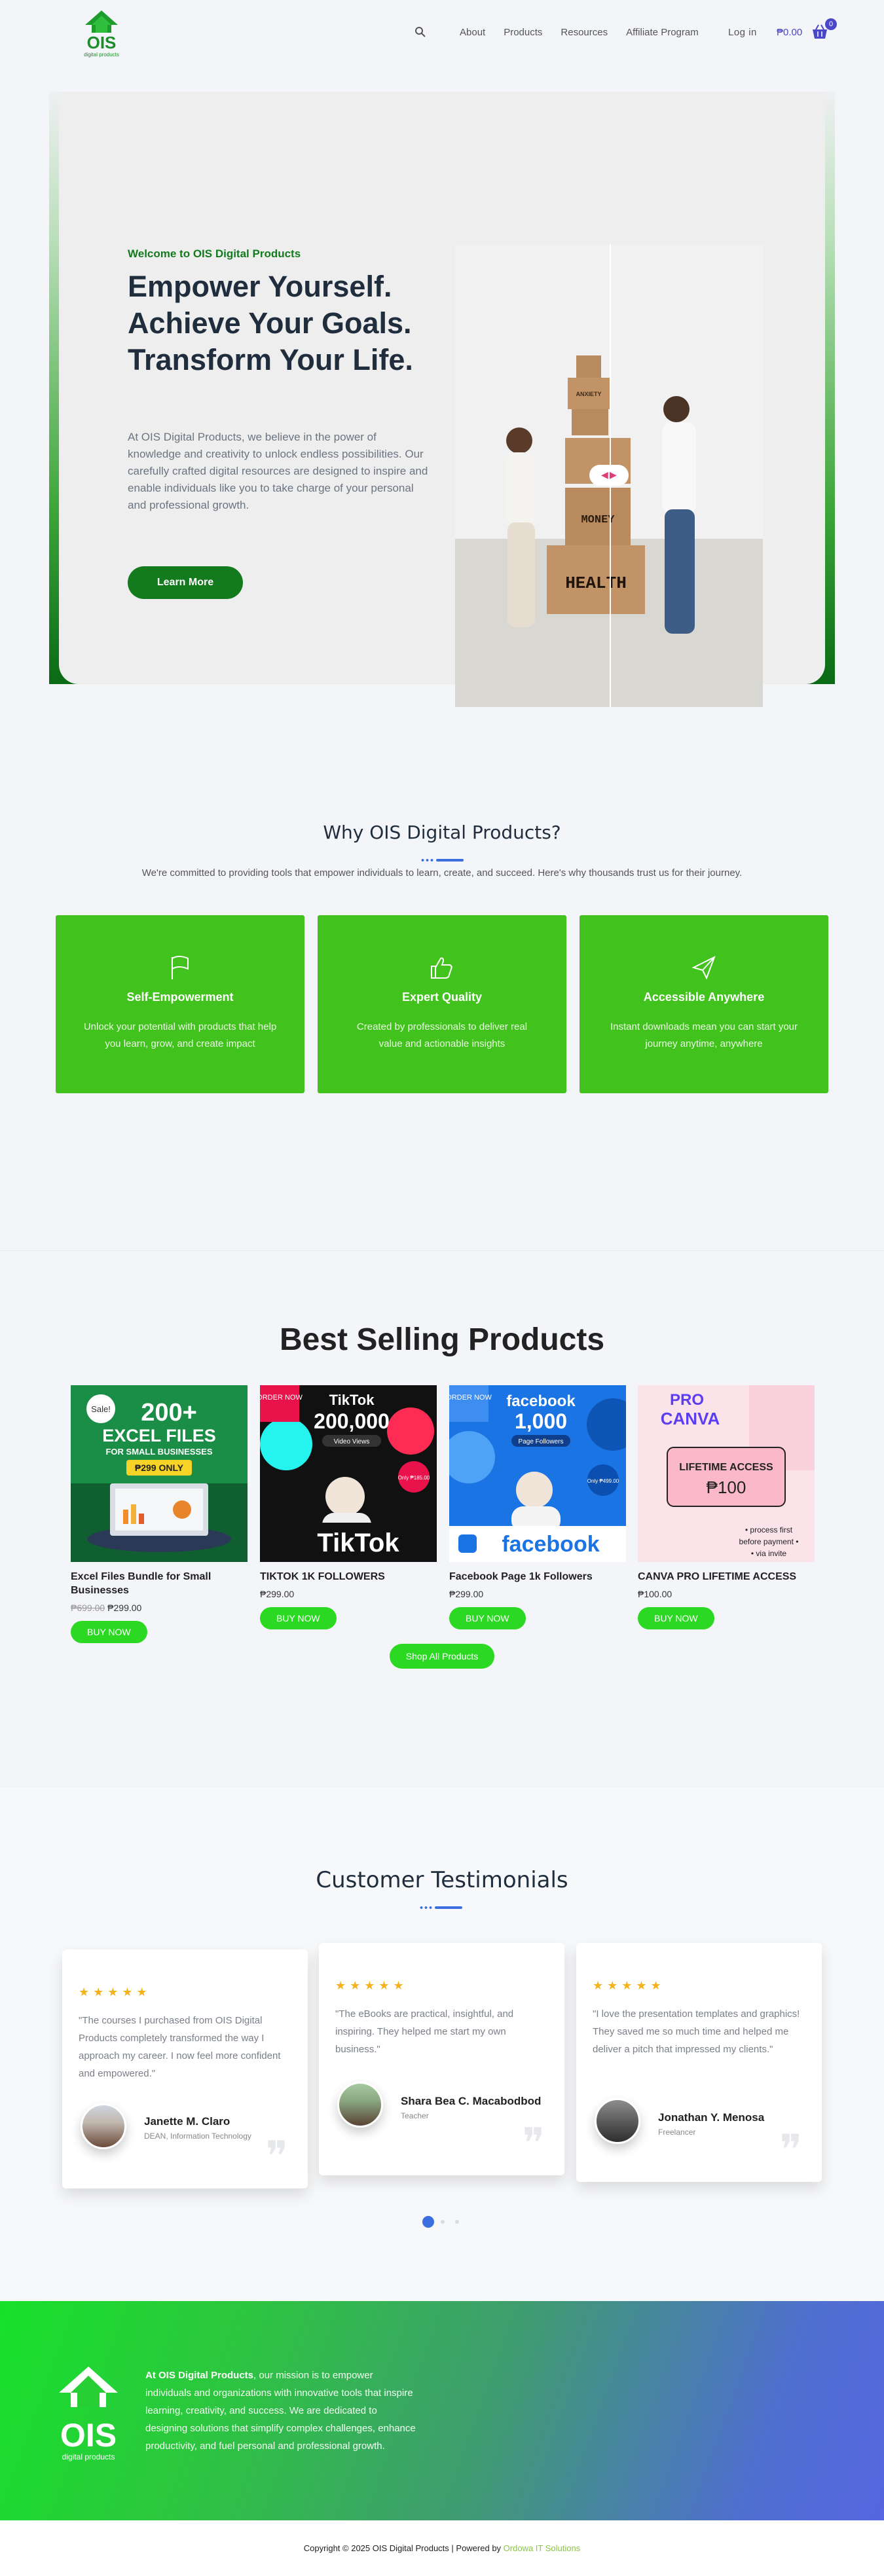 The height and width of the screenshot is (2576, 884). I want to click on img-sub: Video Views, so click(352, 1441).